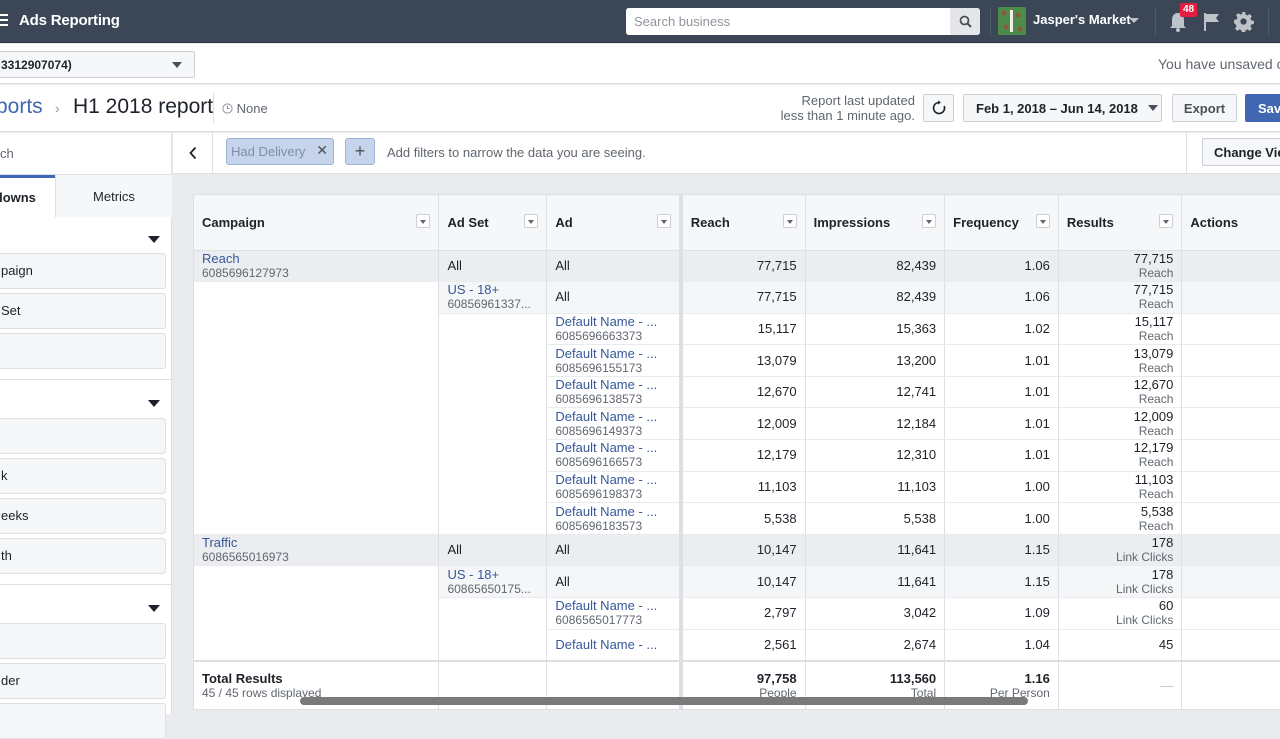 Image resolution: width=1280 pixels, height=739 pixels. Describe the element at coordinates (938, 108) in the screenshot. I see `refresh-button` at that location.